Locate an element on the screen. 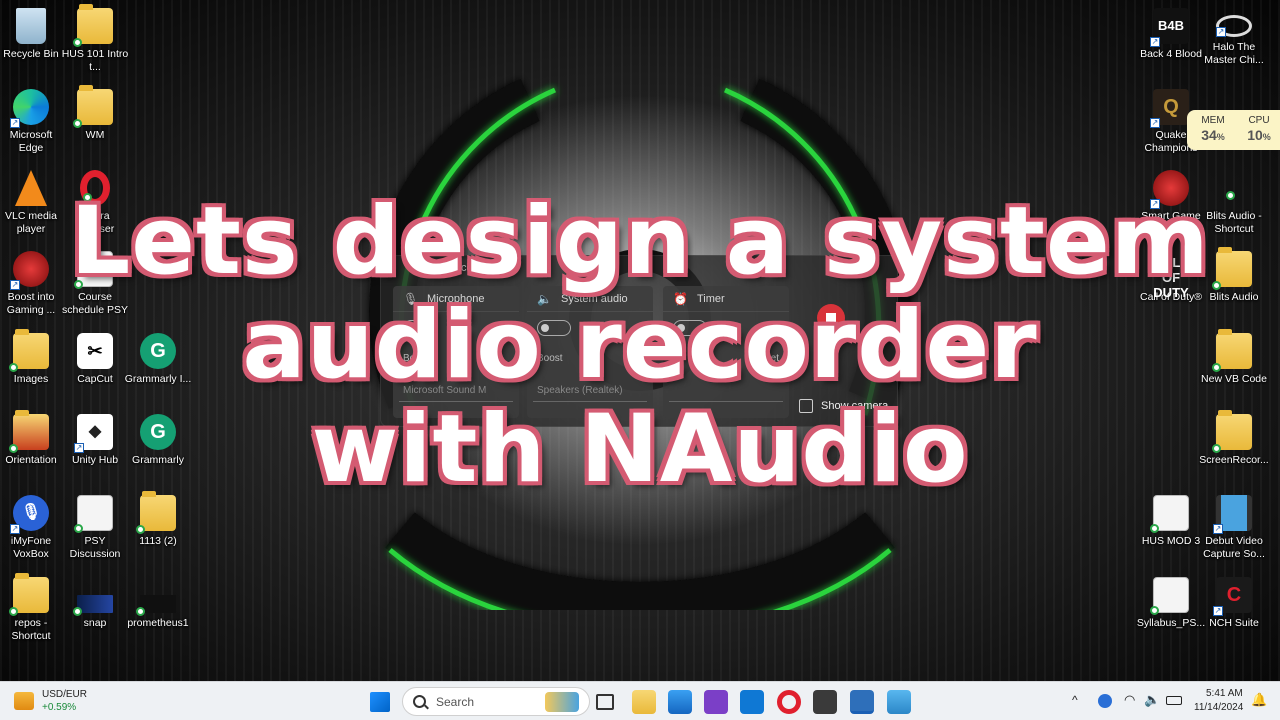 This screenshot has width=1280, height=720. halo-icon: ↗ is located at coordinates (1234, 26).